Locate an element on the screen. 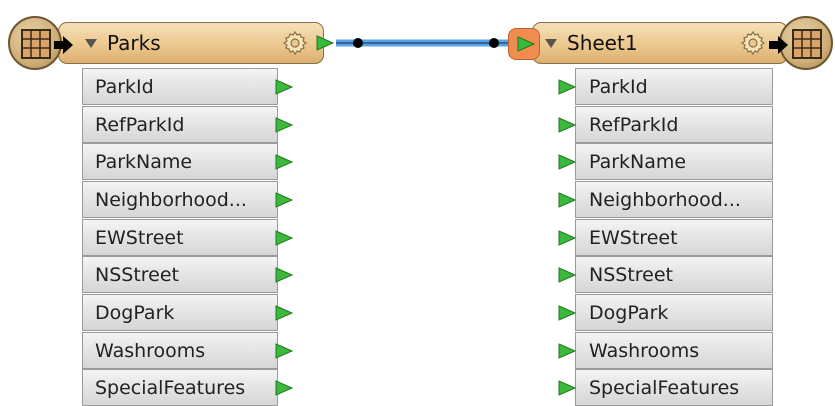 The image size is (835, 406). writer-attribute: Washrooms is located at coordinates (674, 350).